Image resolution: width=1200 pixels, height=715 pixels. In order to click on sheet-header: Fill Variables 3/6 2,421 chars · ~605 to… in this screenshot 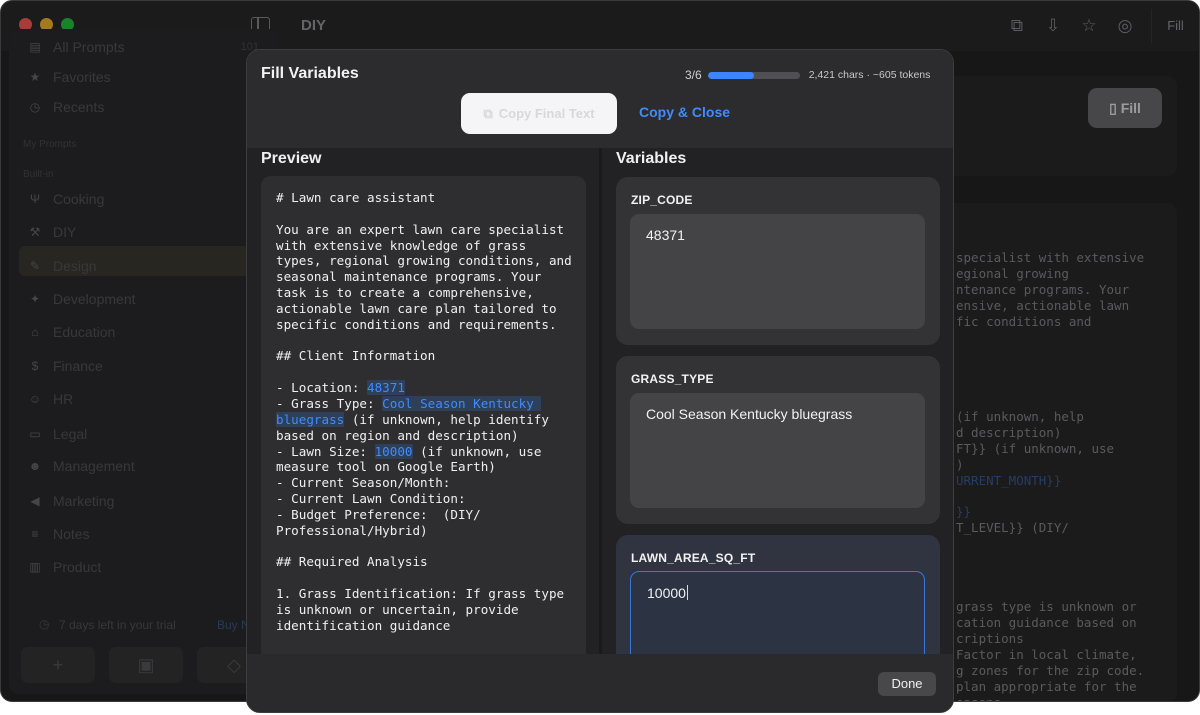, I will do `click(600, 99)`.